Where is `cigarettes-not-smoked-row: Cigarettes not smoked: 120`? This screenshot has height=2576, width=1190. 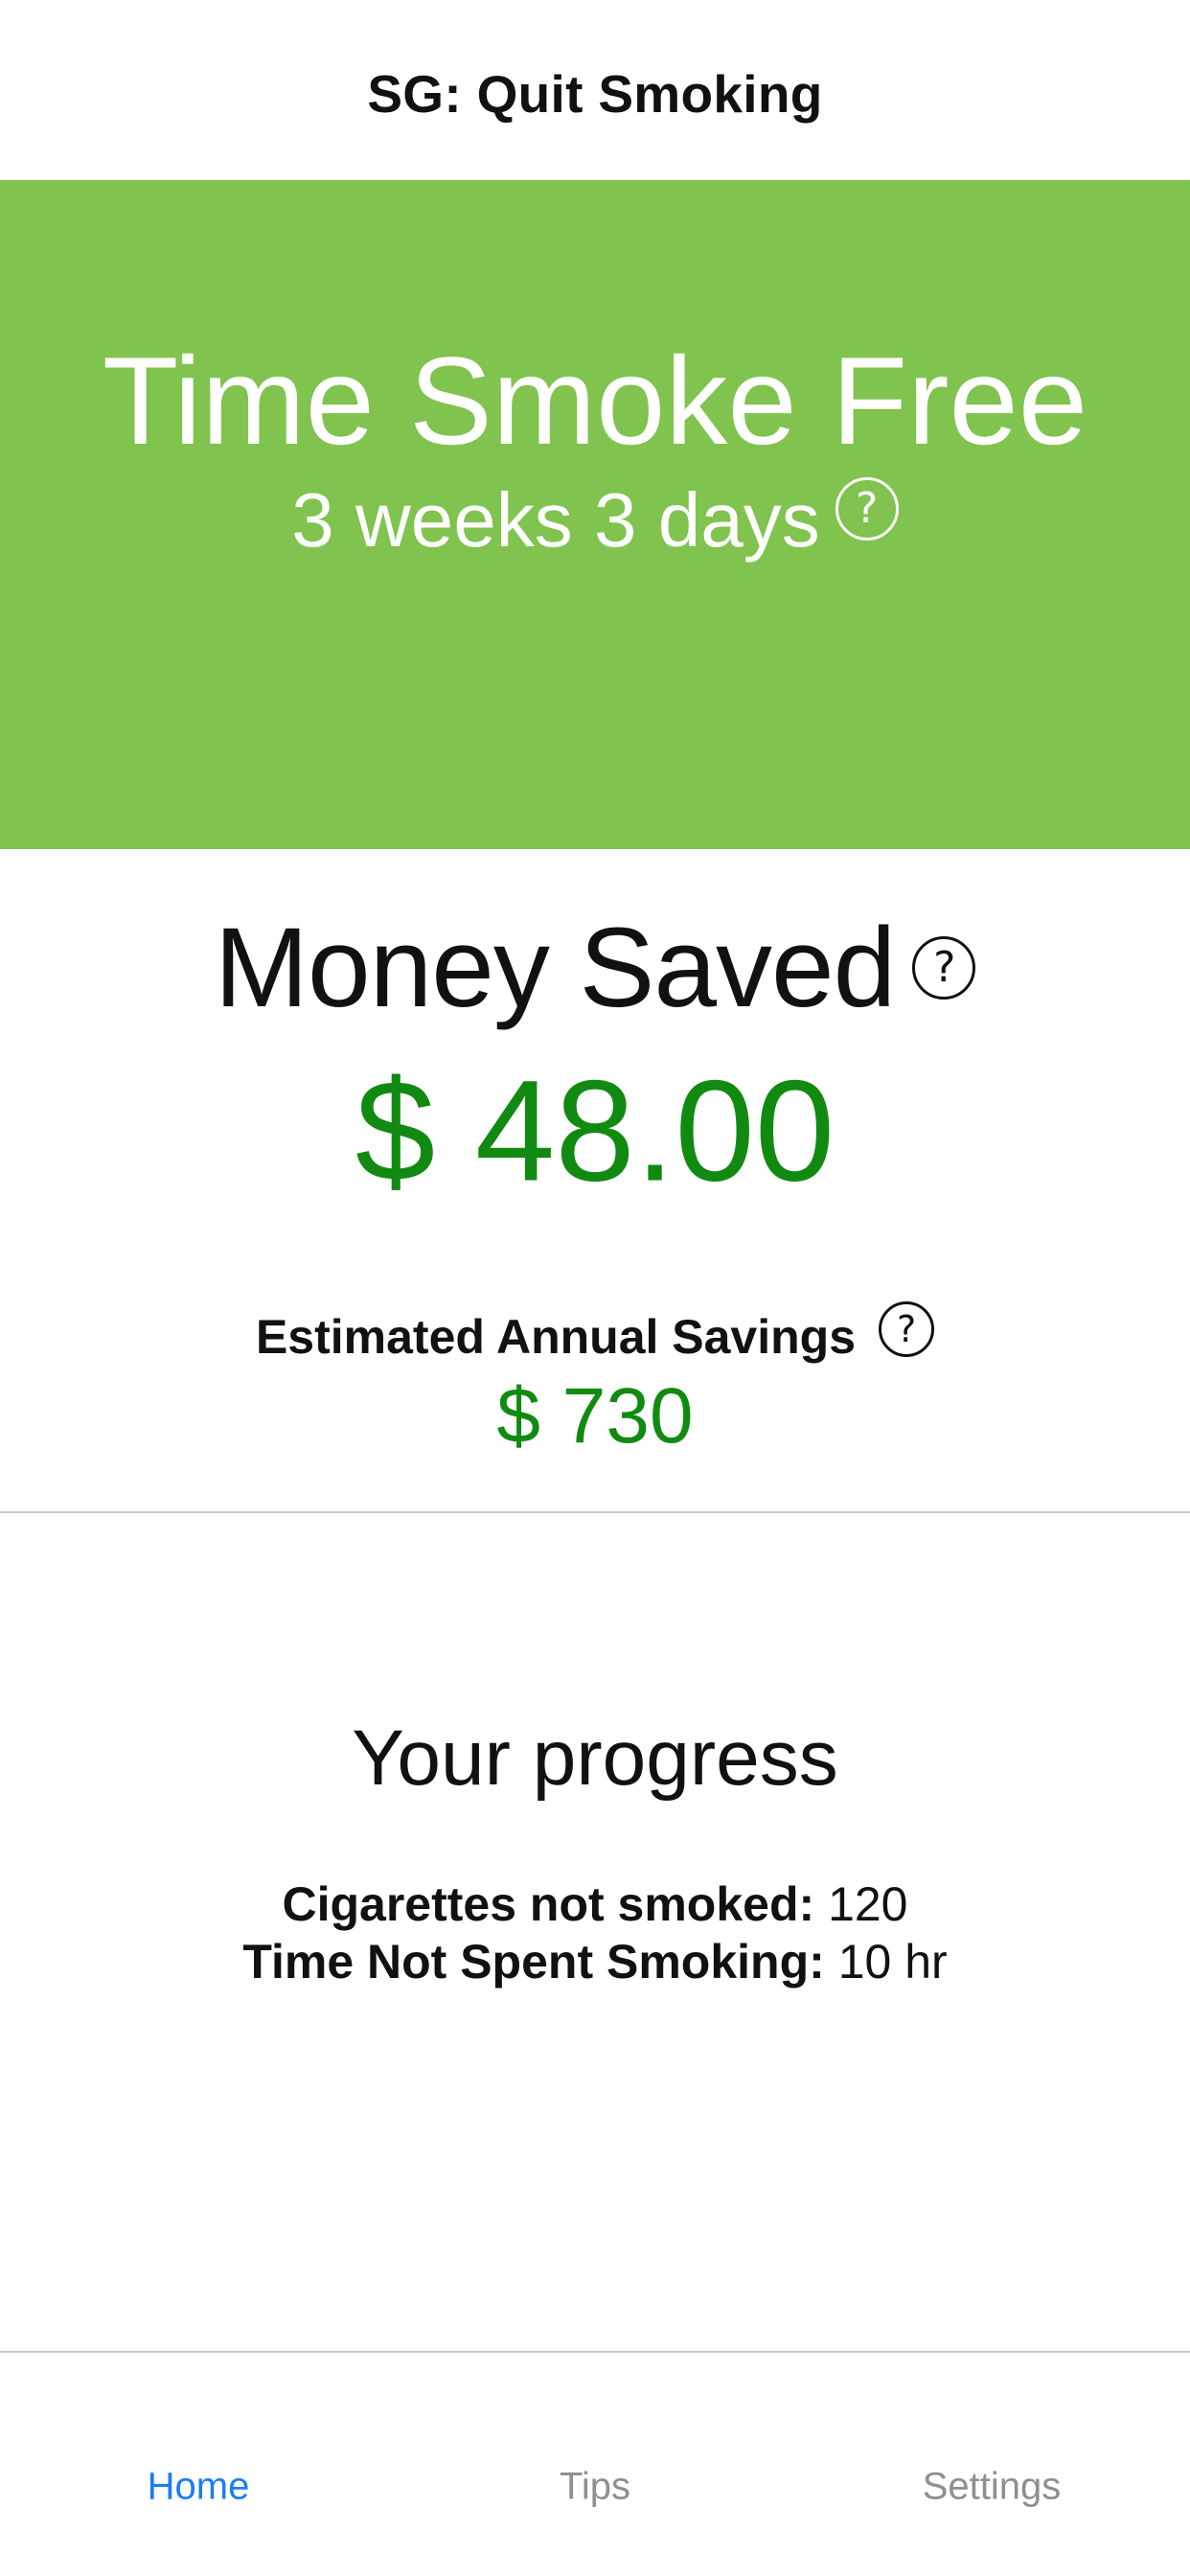 cigarettes-not-smoked-row: Cigarettes not smoked: 120 is located at coordinates (595, 1904).